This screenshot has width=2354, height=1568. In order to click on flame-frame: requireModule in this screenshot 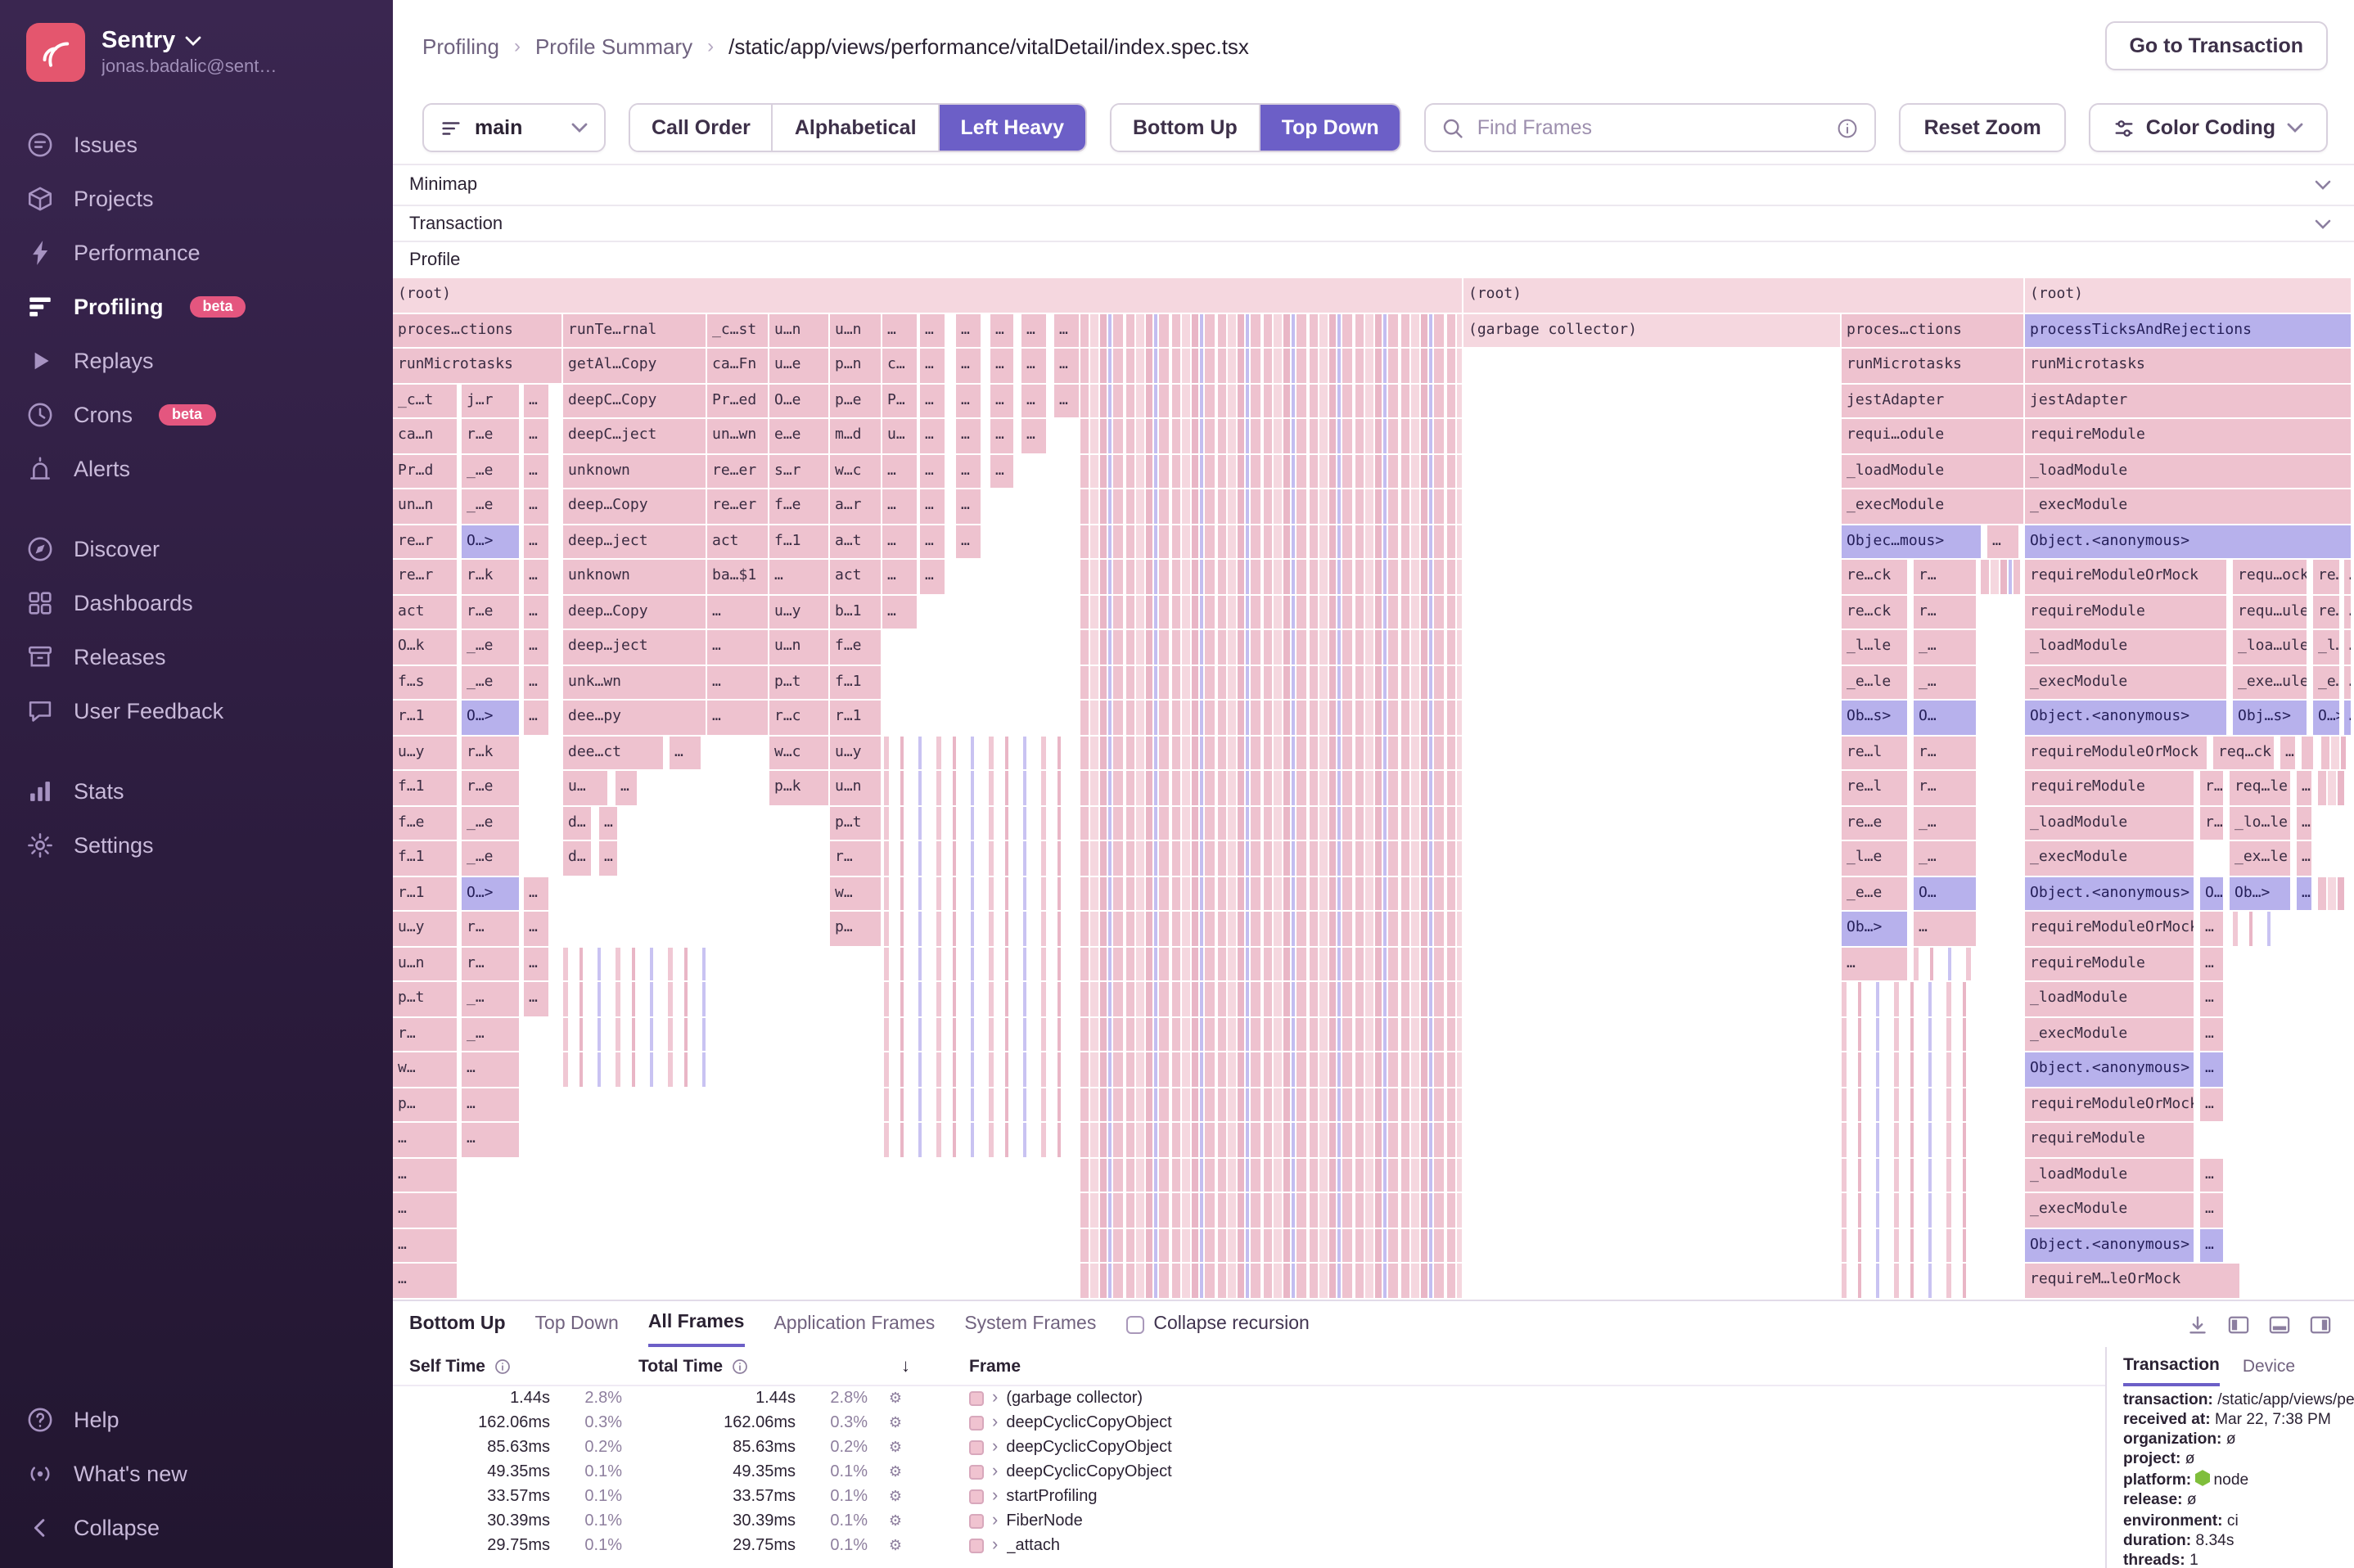, I will do `click(2126, 612)`.